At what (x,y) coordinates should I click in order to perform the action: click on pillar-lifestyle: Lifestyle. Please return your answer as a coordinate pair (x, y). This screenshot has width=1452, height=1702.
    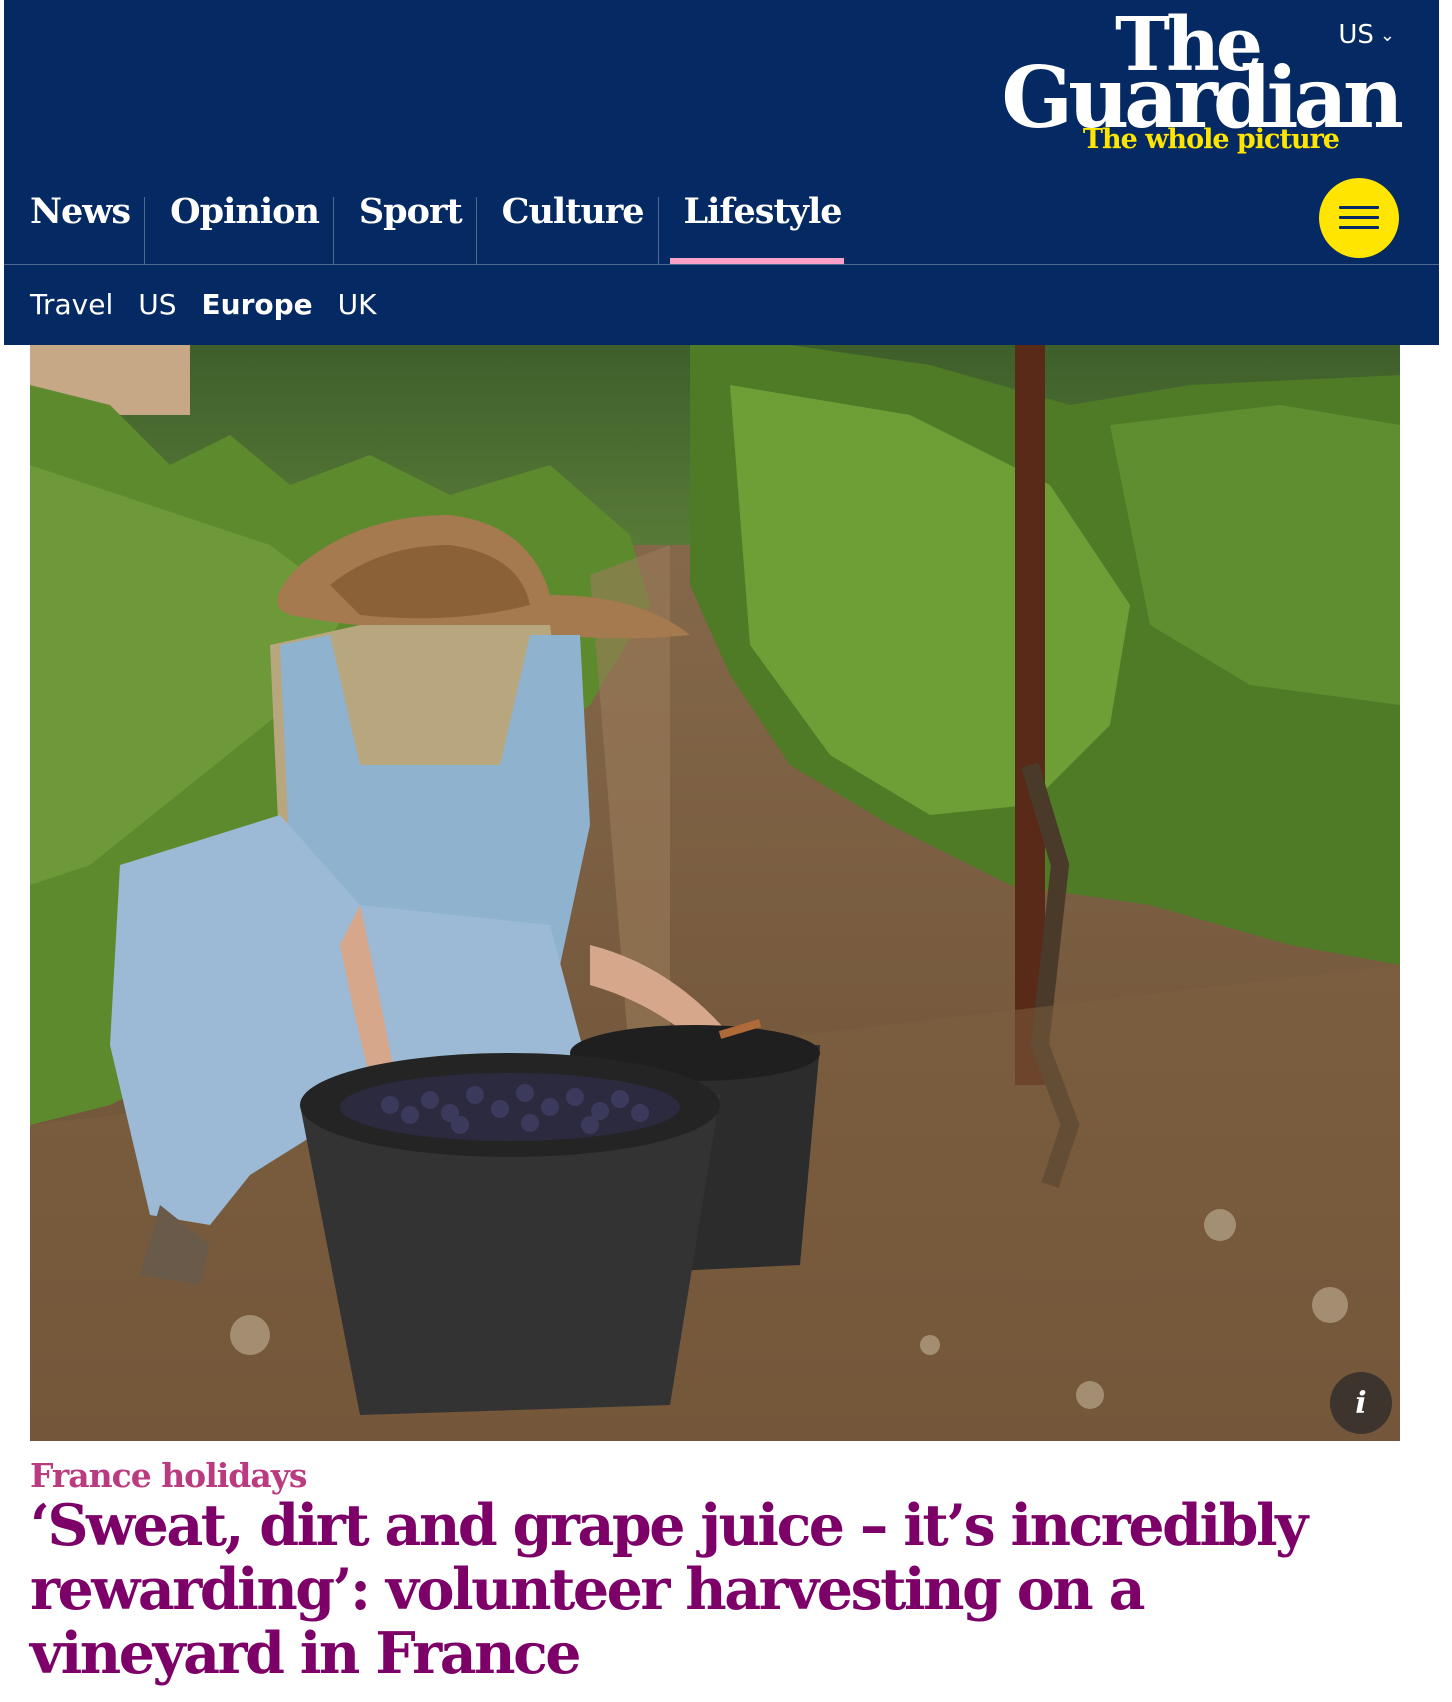
    Looking at the image, I should click on (750, 220).